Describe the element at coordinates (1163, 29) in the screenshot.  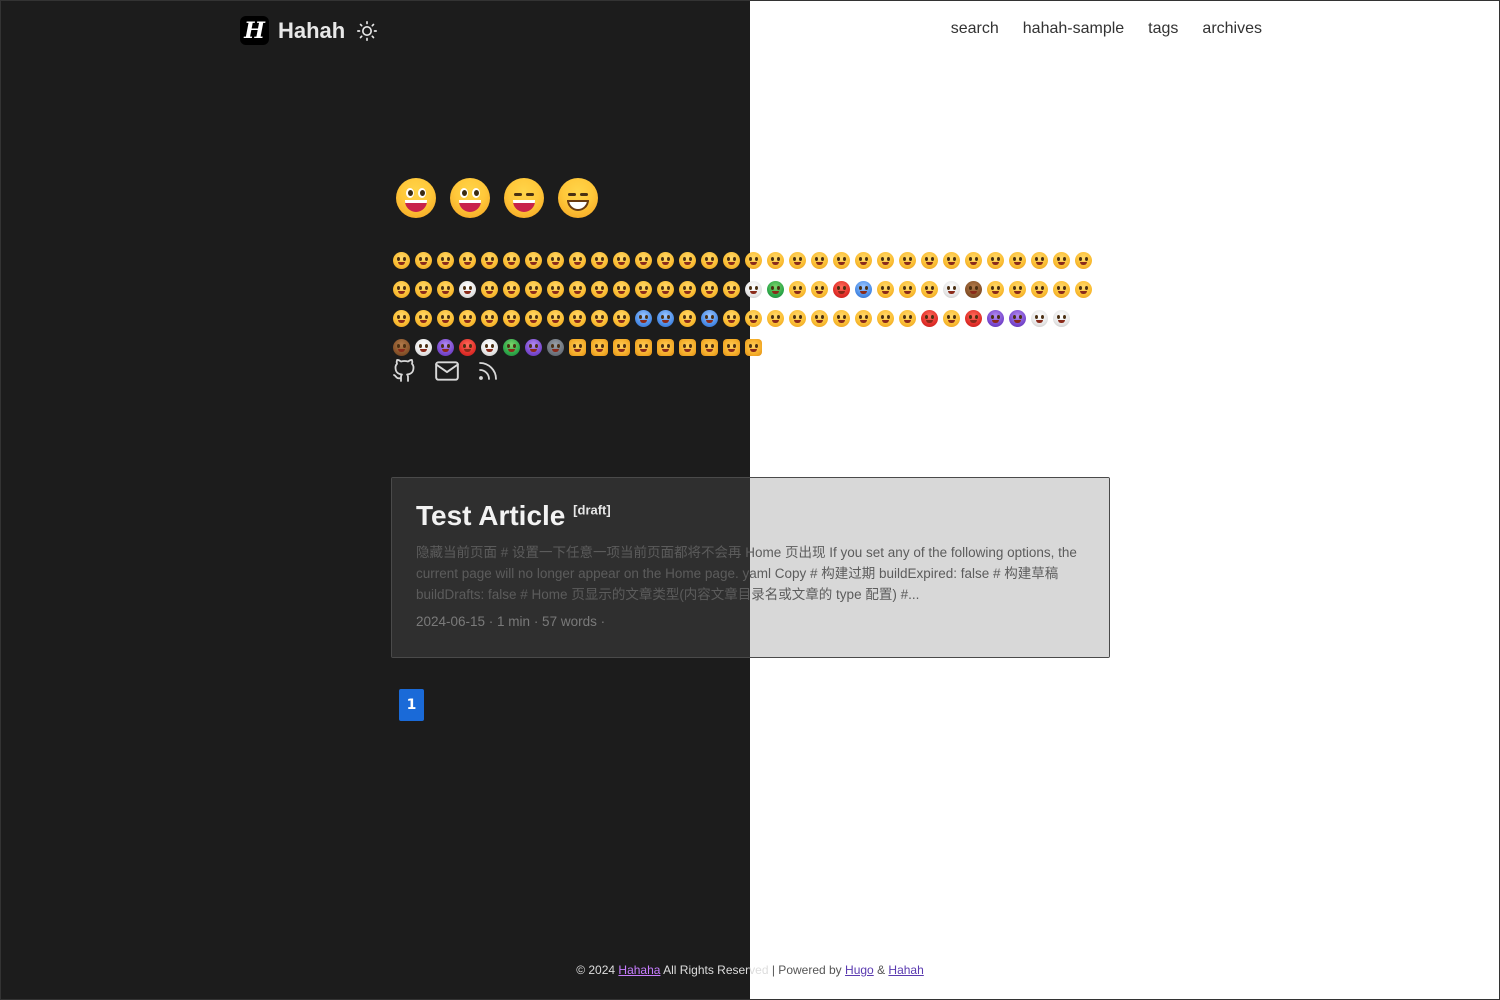
I see `nav-tags: tags` at that location.